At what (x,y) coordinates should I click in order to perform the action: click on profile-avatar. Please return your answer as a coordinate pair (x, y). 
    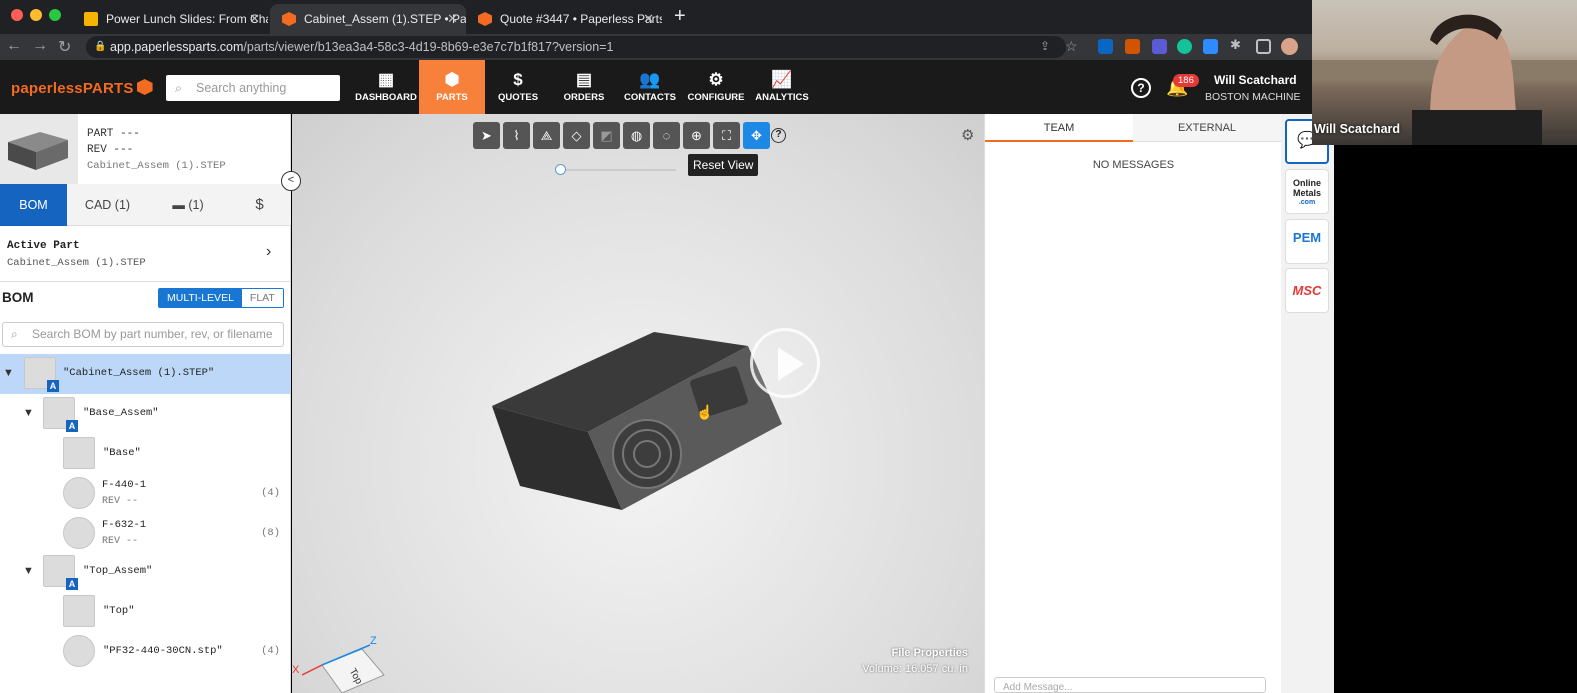
    Looking at the image, I should click on (1289, 46).